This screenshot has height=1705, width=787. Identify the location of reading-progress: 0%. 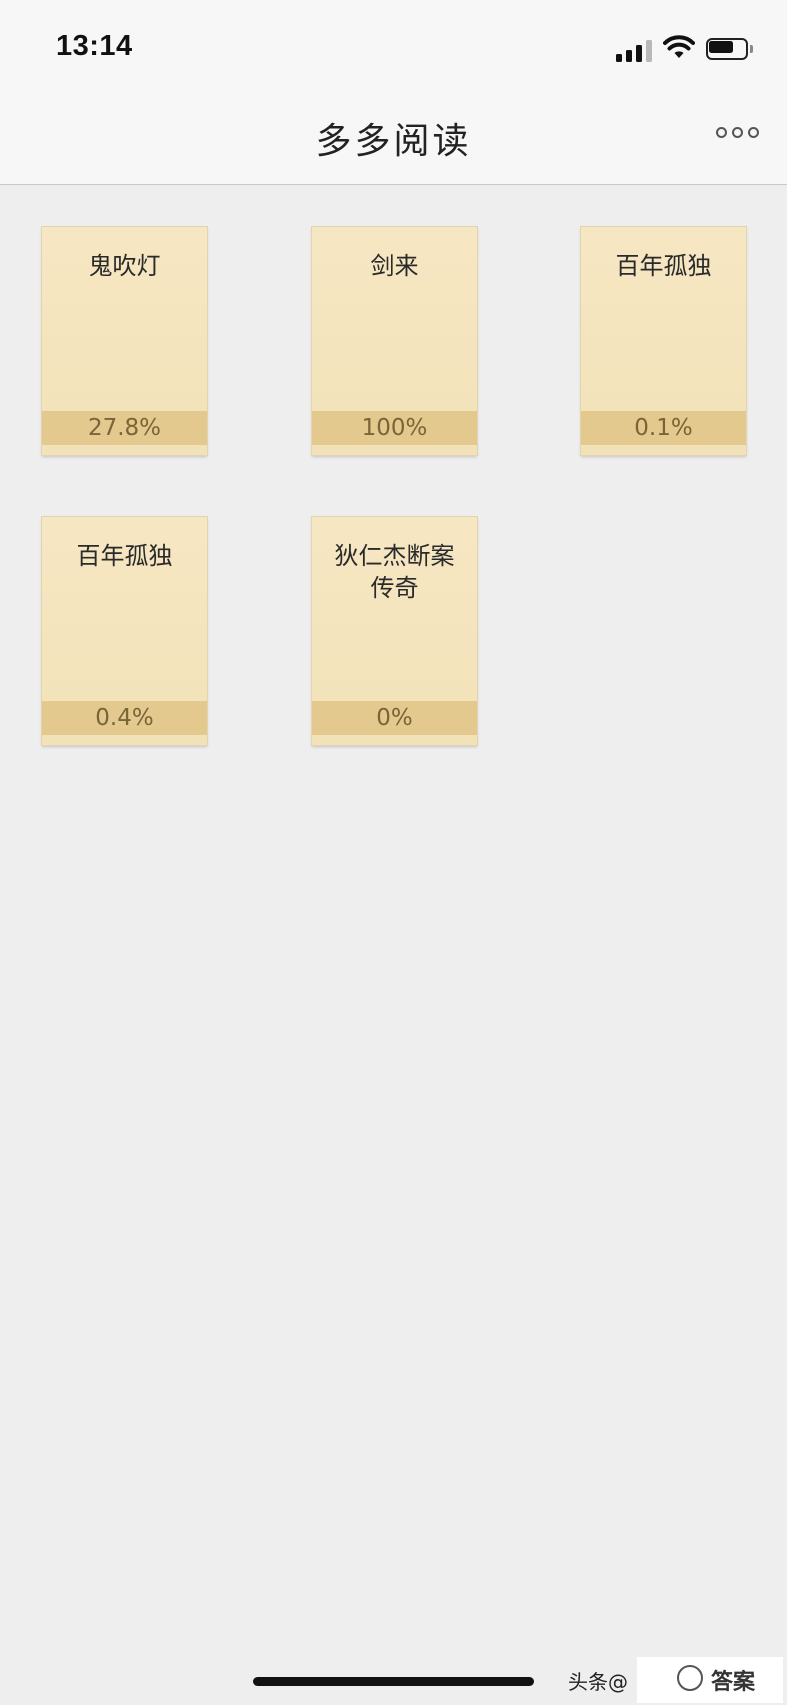
(394, 718).